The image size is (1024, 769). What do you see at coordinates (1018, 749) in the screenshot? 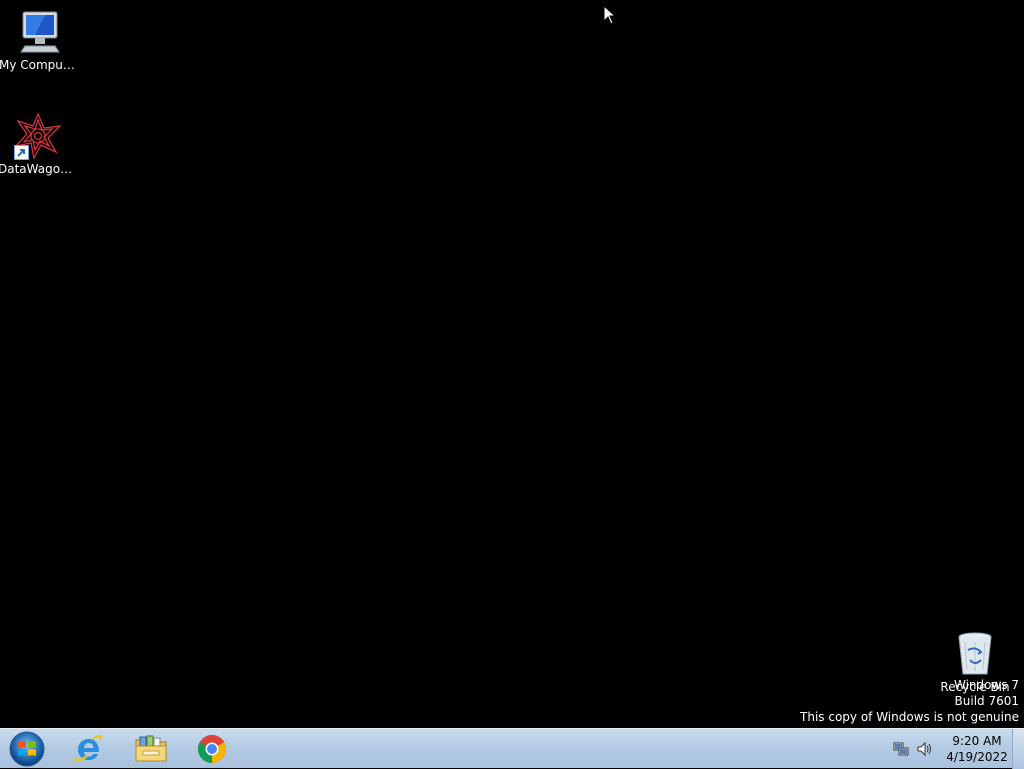
I see `show-desktop-button` at bounding box center [1018, 749].